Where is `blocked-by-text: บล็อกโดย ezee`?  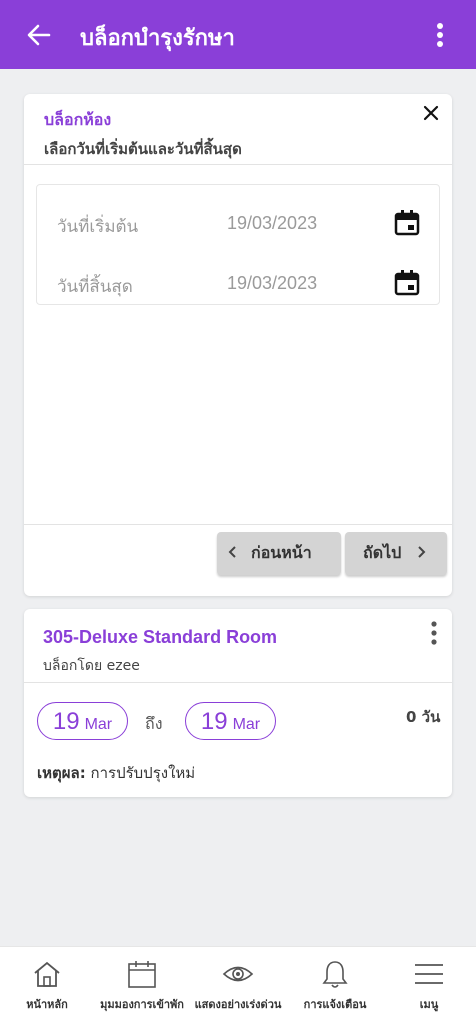 blocked-by-text: บล็อกโดย ezee is located at coordinates (91, 666).